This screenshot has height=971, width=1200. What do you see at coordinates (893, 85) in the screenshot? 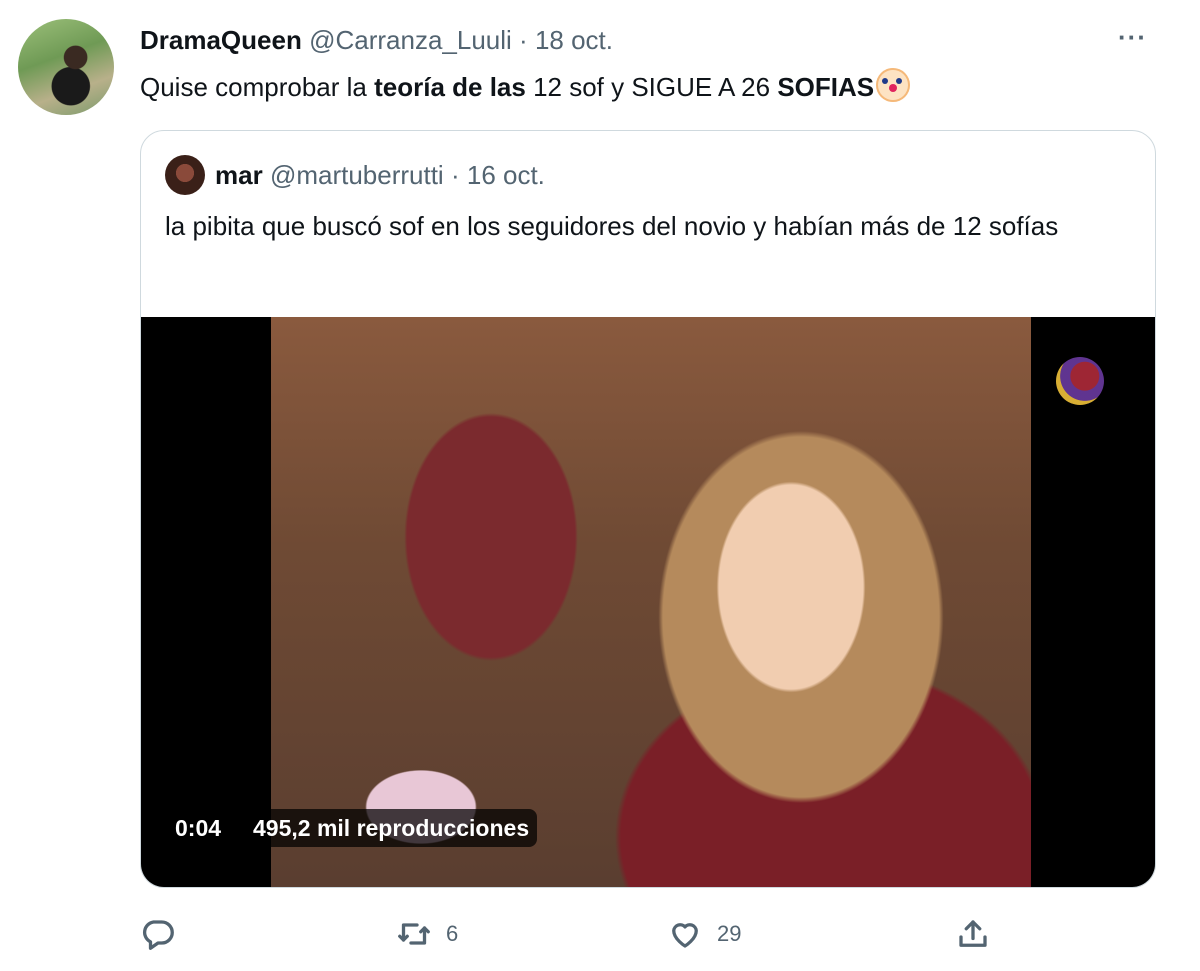
I see `clown-face-emoji-icon` at bounding box center [893, 85].